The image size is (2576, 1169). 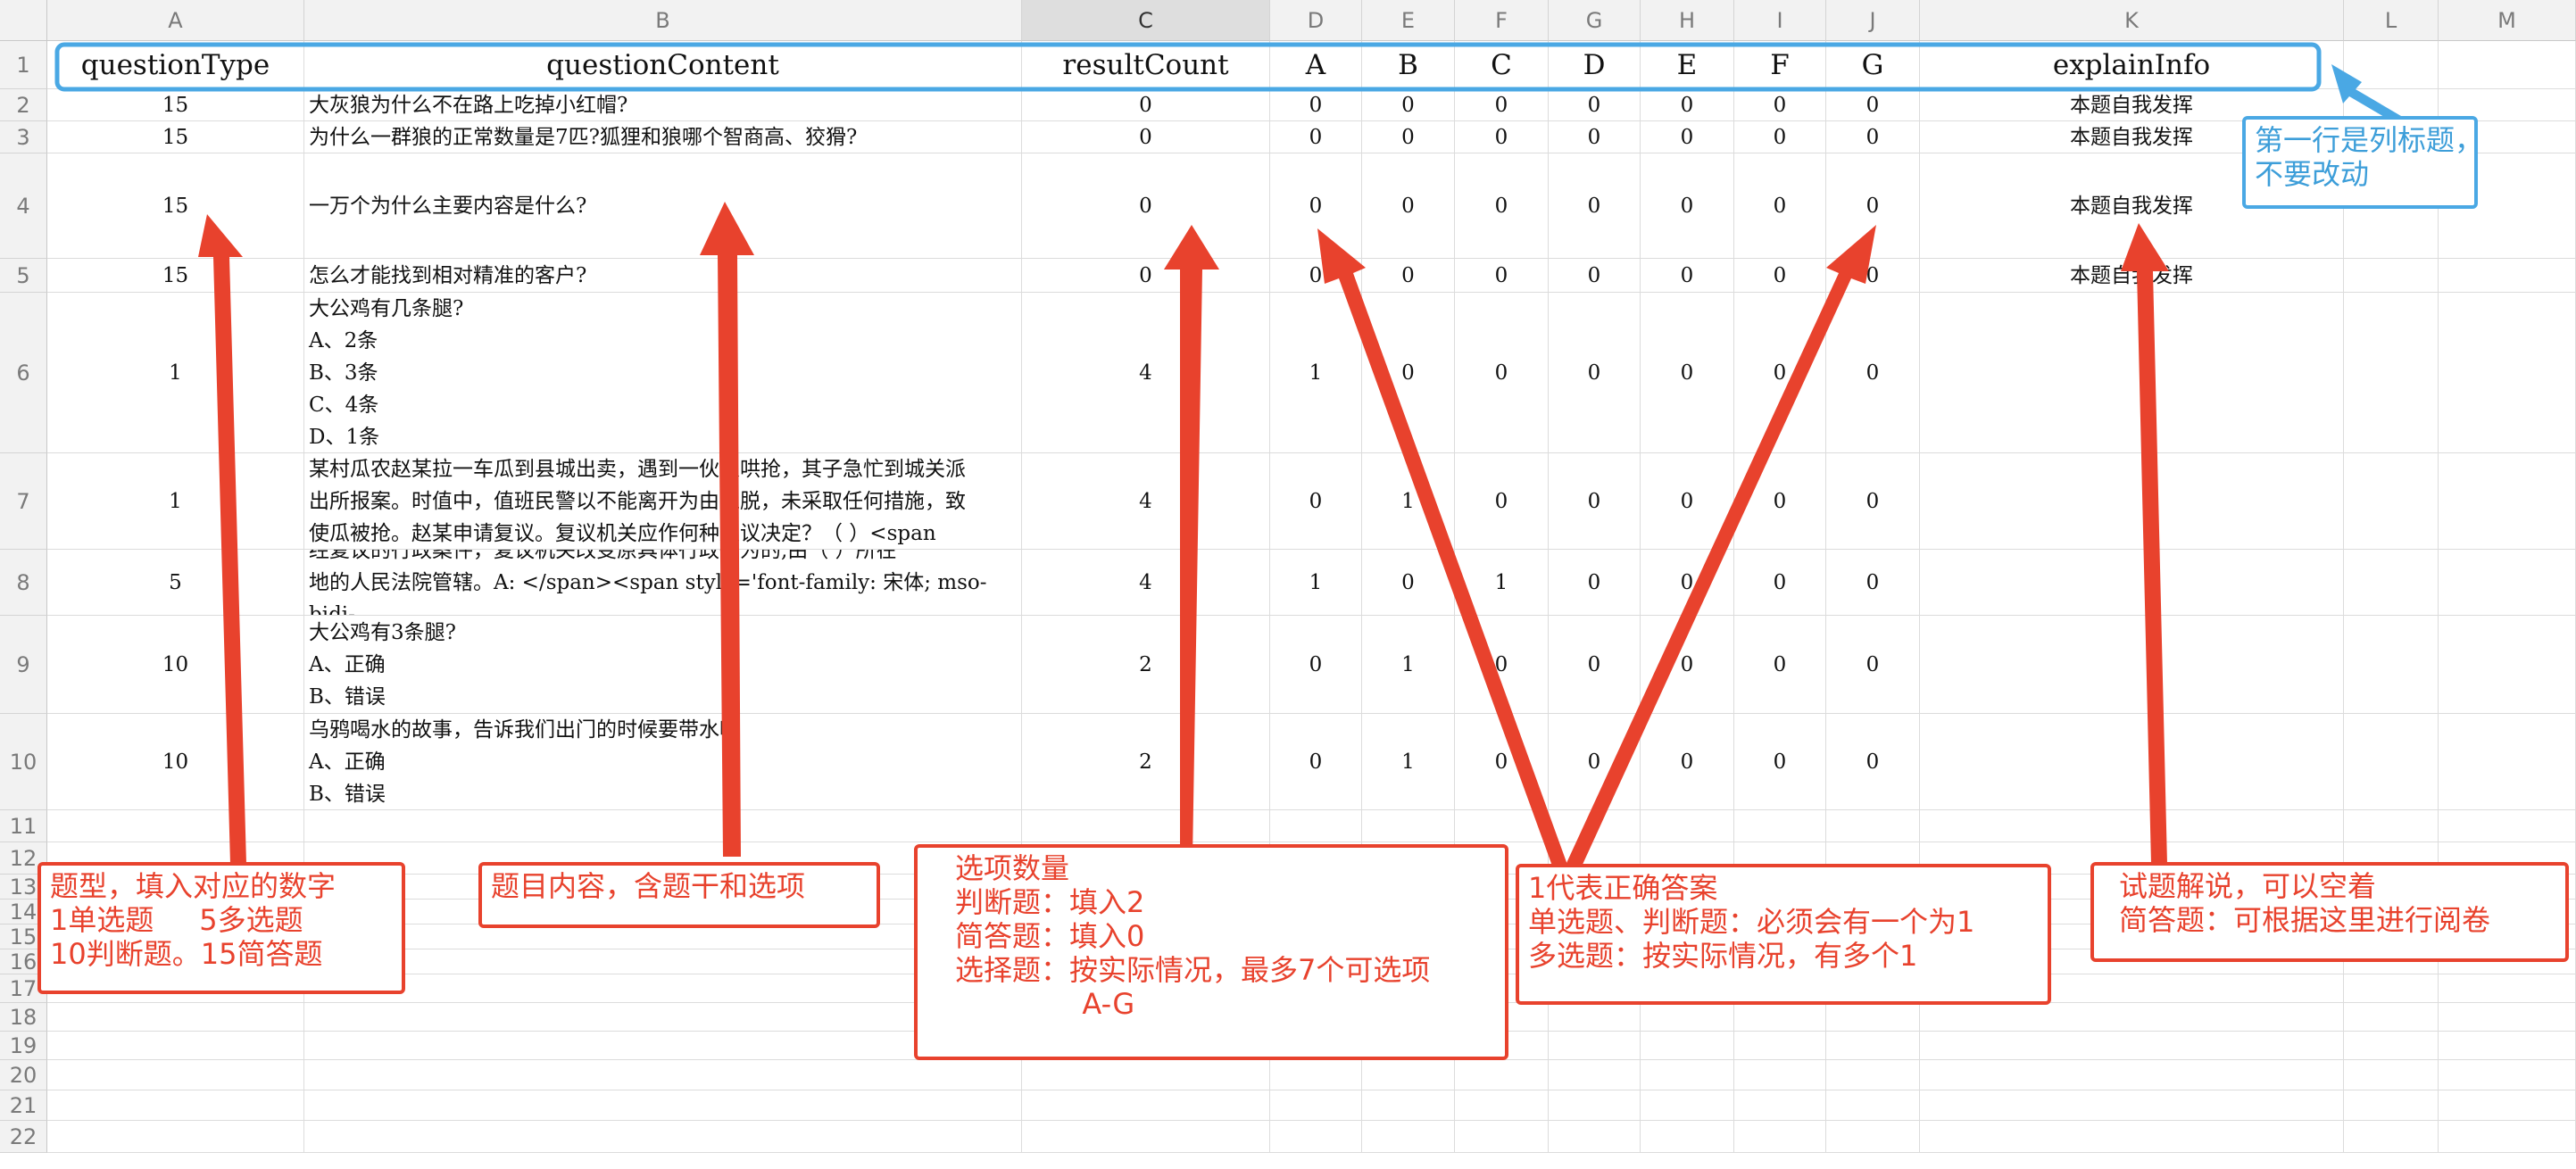 I want to click on row-header-9: 9, so click(x=23, y=665).